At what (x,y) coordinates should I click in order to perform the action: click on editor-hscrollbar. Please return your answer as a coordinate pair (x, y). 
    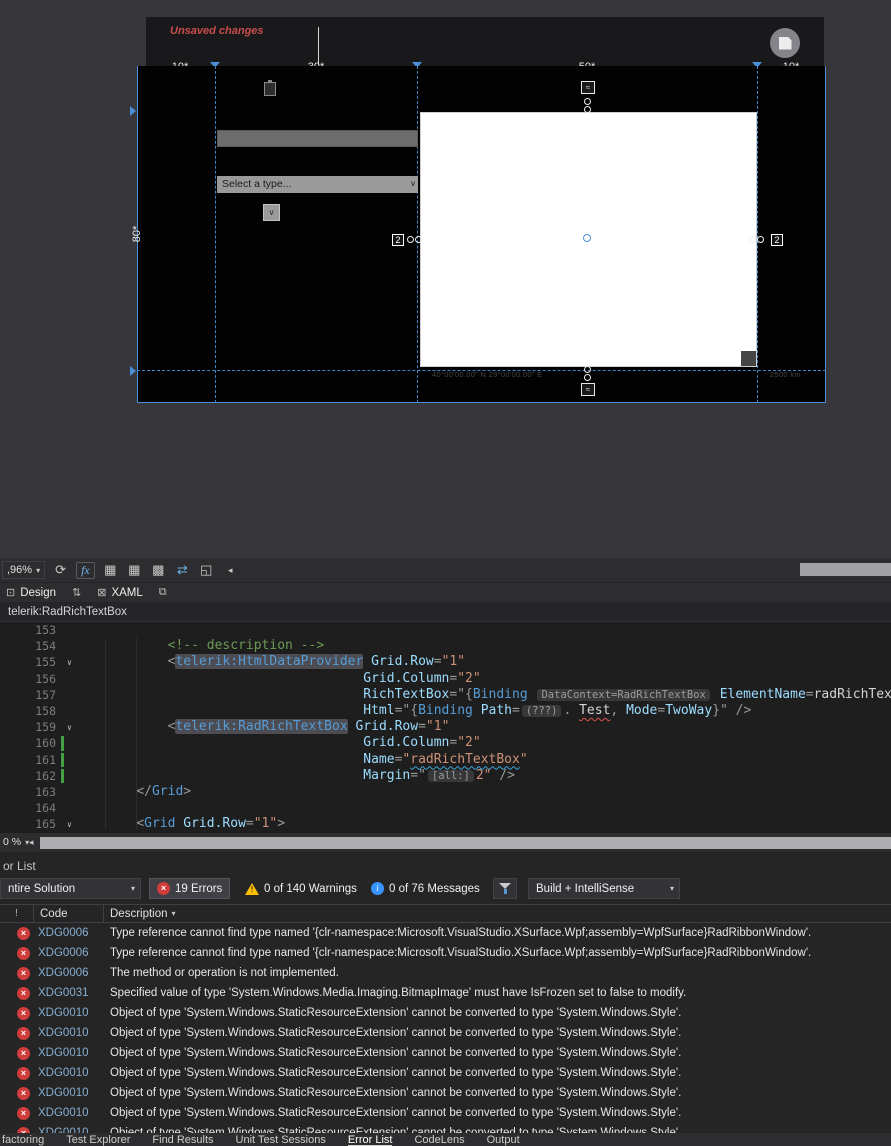
    Looking at the image, I should click on (465, 843).